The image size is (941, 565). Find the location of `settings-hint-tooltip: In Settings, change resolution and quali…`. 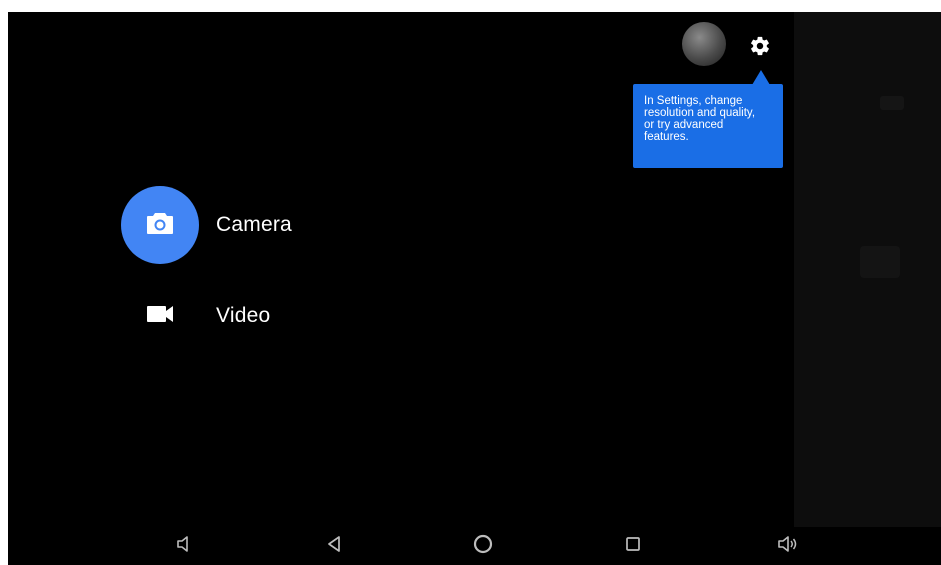

settings-hint-tooltip: In Settings, change resolution and quali… is located at coordinates (708, 126).